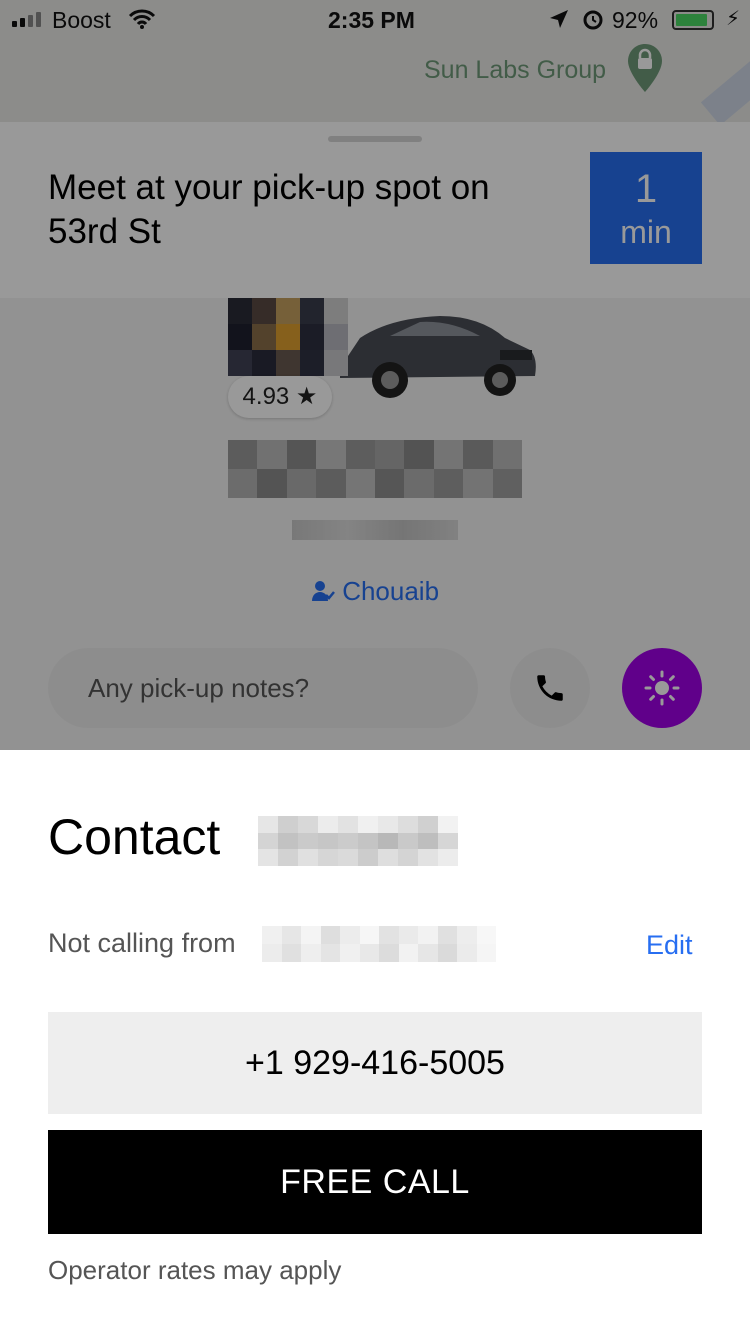  Describe the element at coordinates (375, 1182) in the screenshot. I see `free-call-button: FREE CALL` at that location.